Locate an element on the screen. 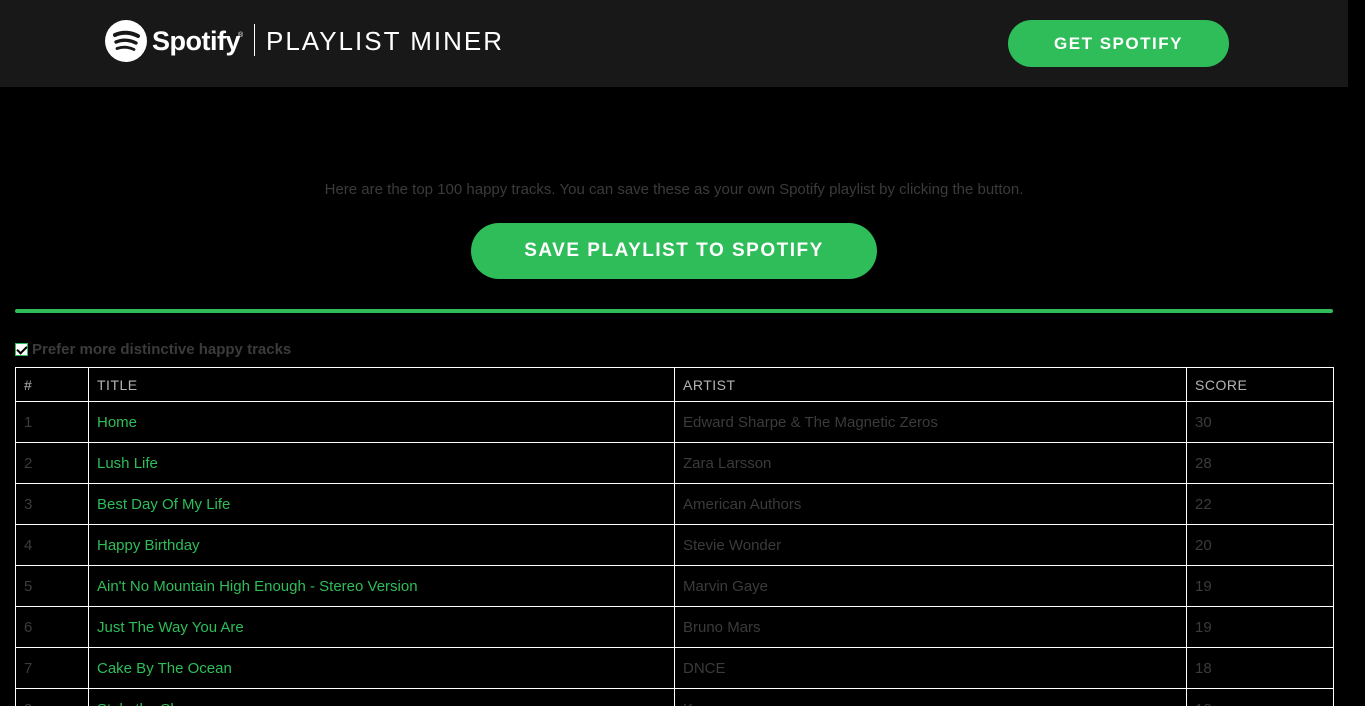 This screenshot has width=1365, height=706. track-title: Best Day Of My Life is located at coordinates (381, 504).